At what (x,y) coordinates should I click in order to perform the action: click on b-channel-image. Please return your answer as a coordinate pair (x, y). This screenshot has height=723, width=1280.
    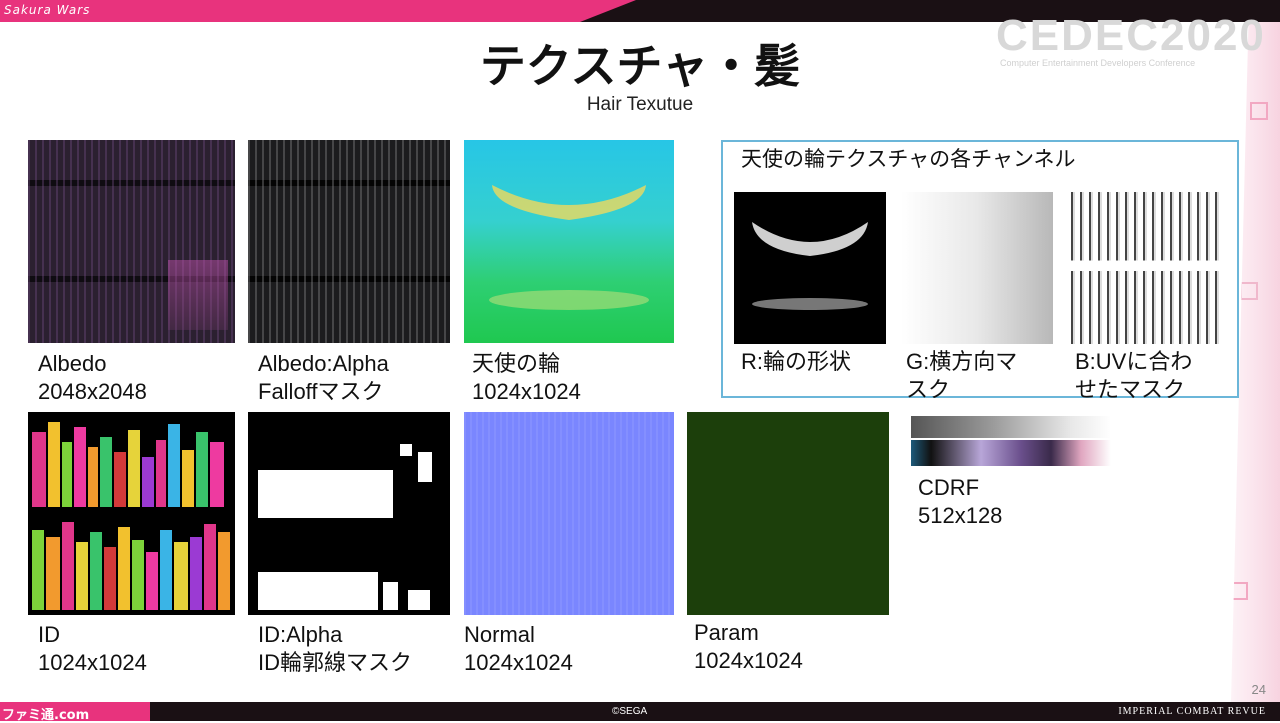
    Looking at the image, I should click on (1147, 268).